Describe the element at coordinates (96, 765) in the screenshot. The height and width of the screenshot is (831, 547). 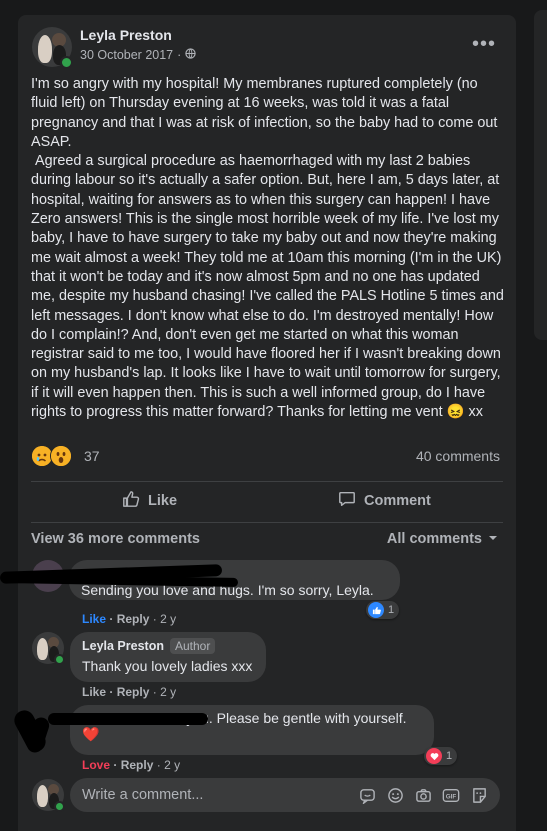
I see `comment-love-link: Love` at that location.